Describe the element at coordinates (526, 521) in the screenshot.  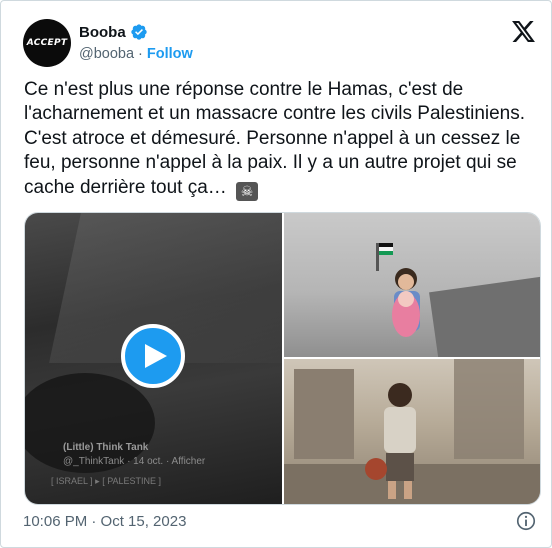
I see `info-icon` at that location.